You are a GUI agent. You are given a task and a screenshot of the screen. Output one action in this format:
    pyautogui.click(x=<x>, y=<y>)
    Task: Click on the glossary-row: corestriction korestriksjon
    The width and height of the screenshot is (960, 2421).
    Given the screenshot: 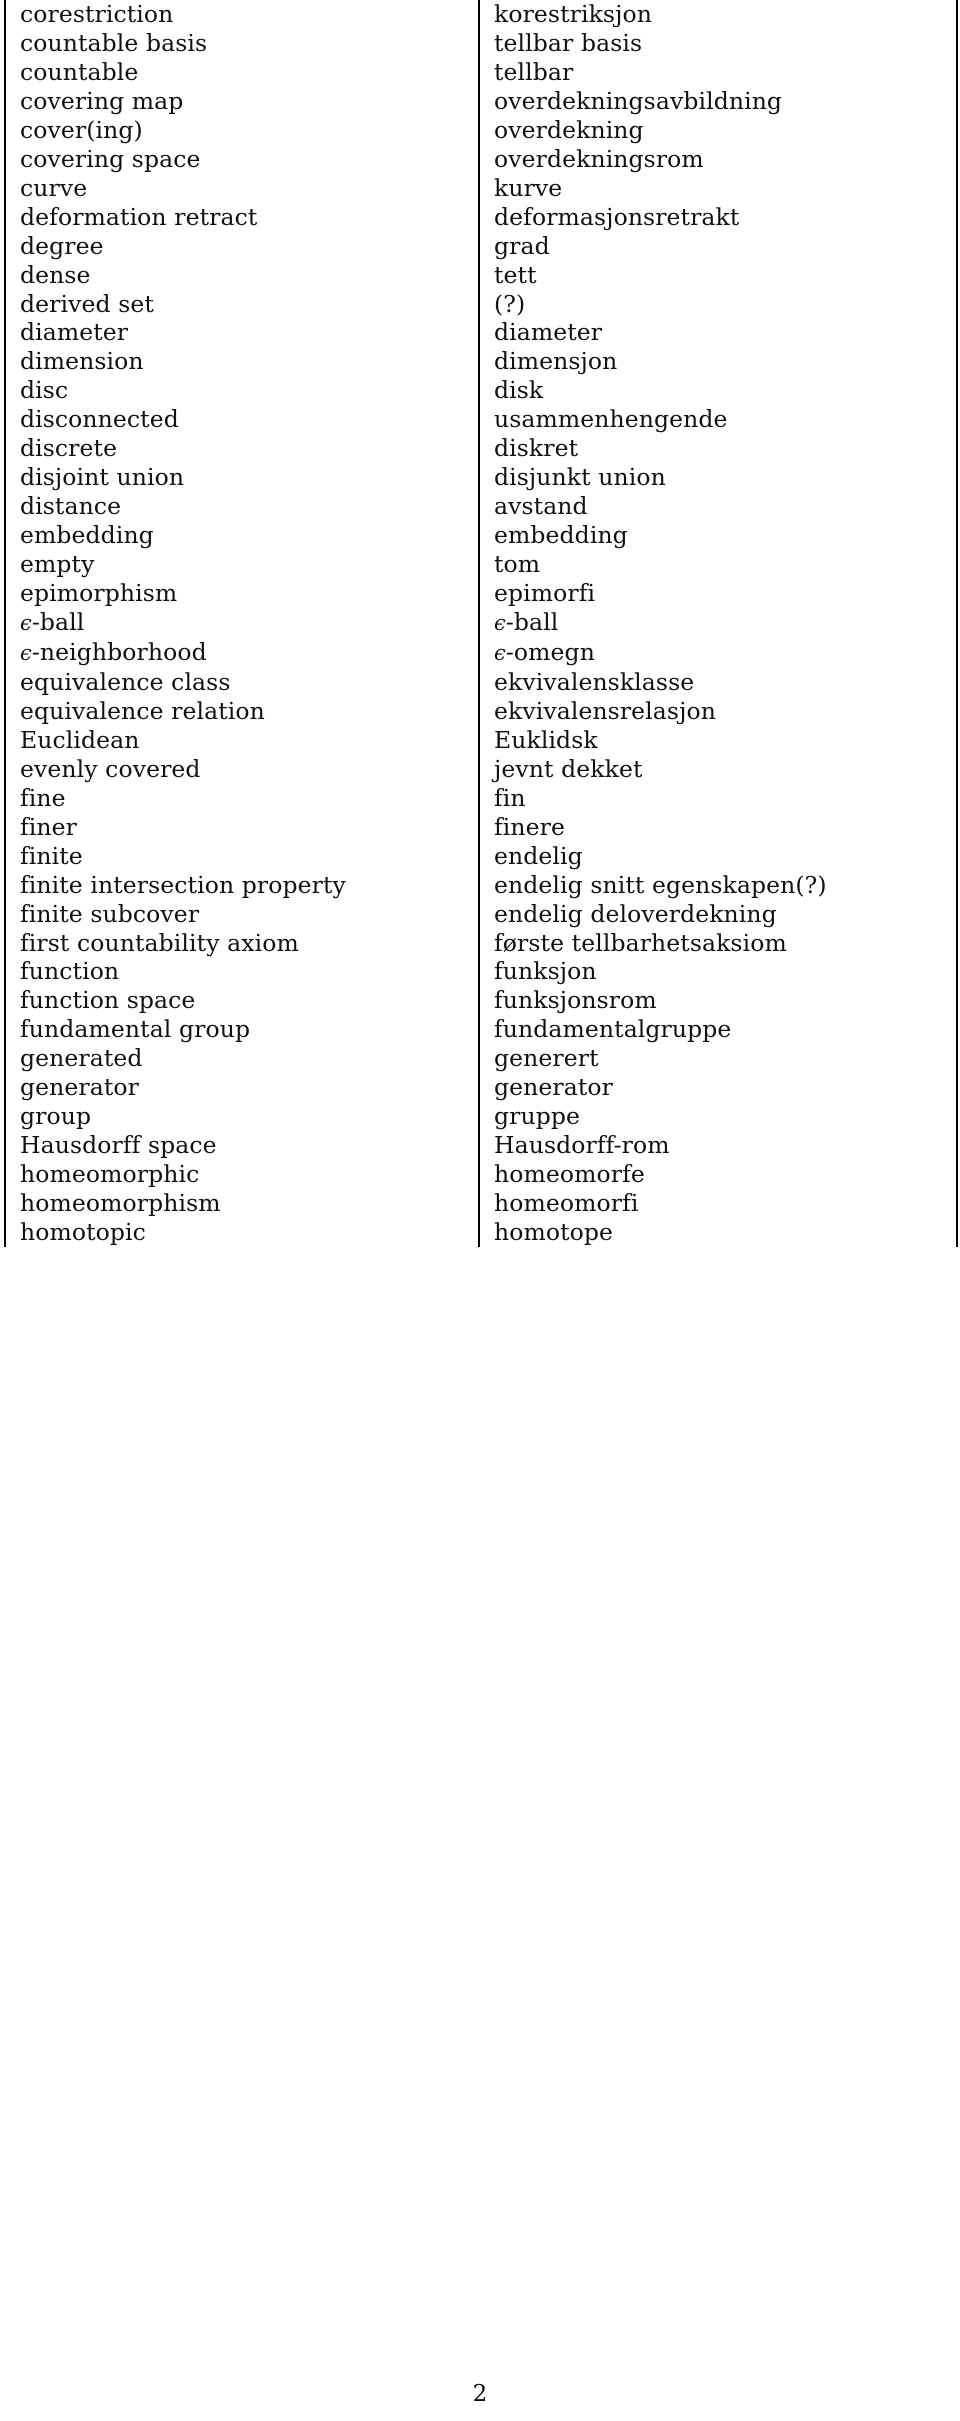 What is the action you would take?
    pyautogui.click(x=481, y=14)
    